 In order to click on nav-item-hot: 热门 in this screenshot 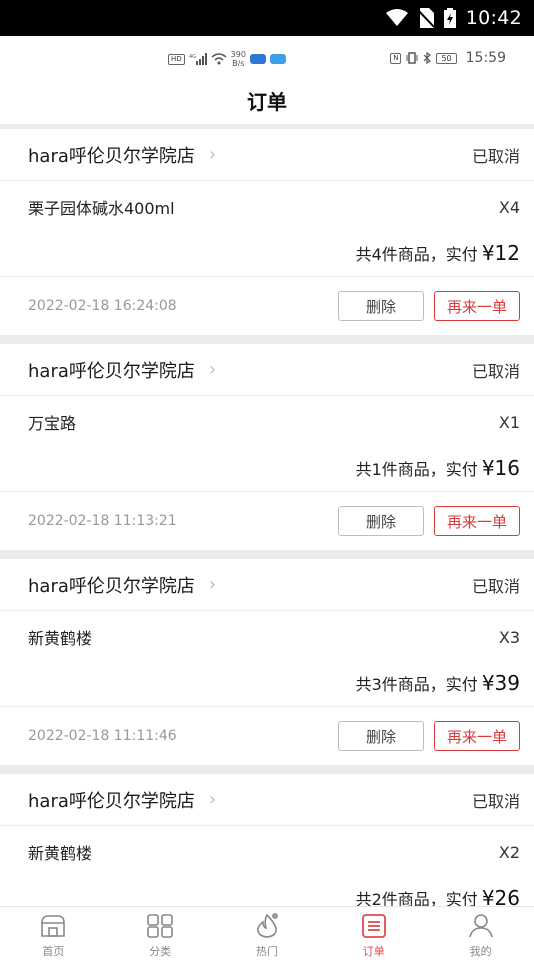, I will do `click(267, 935)`.